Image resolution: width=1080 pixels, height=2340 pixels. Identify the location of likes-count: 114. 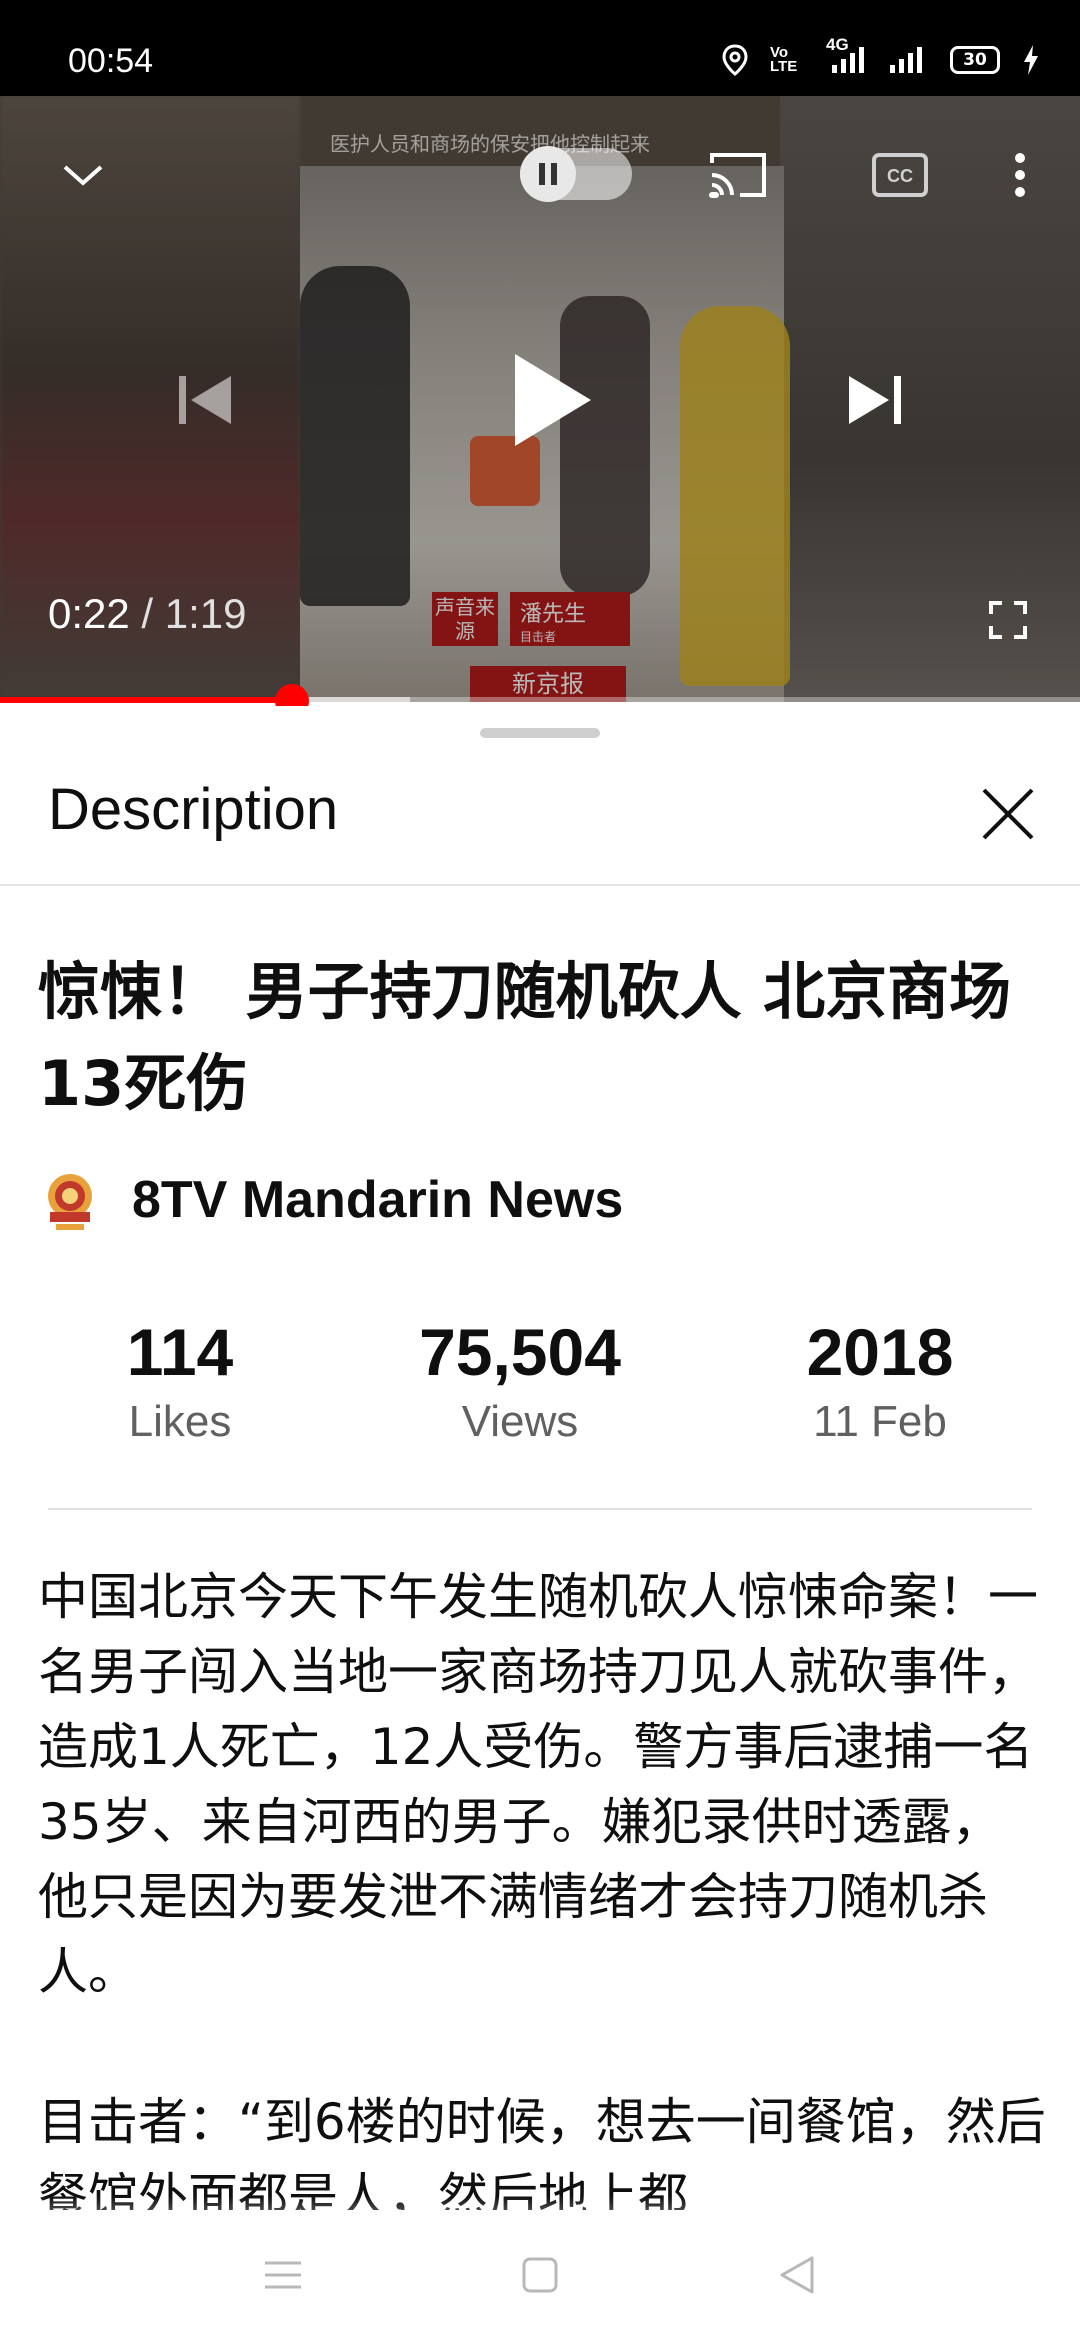
(180, 1352).